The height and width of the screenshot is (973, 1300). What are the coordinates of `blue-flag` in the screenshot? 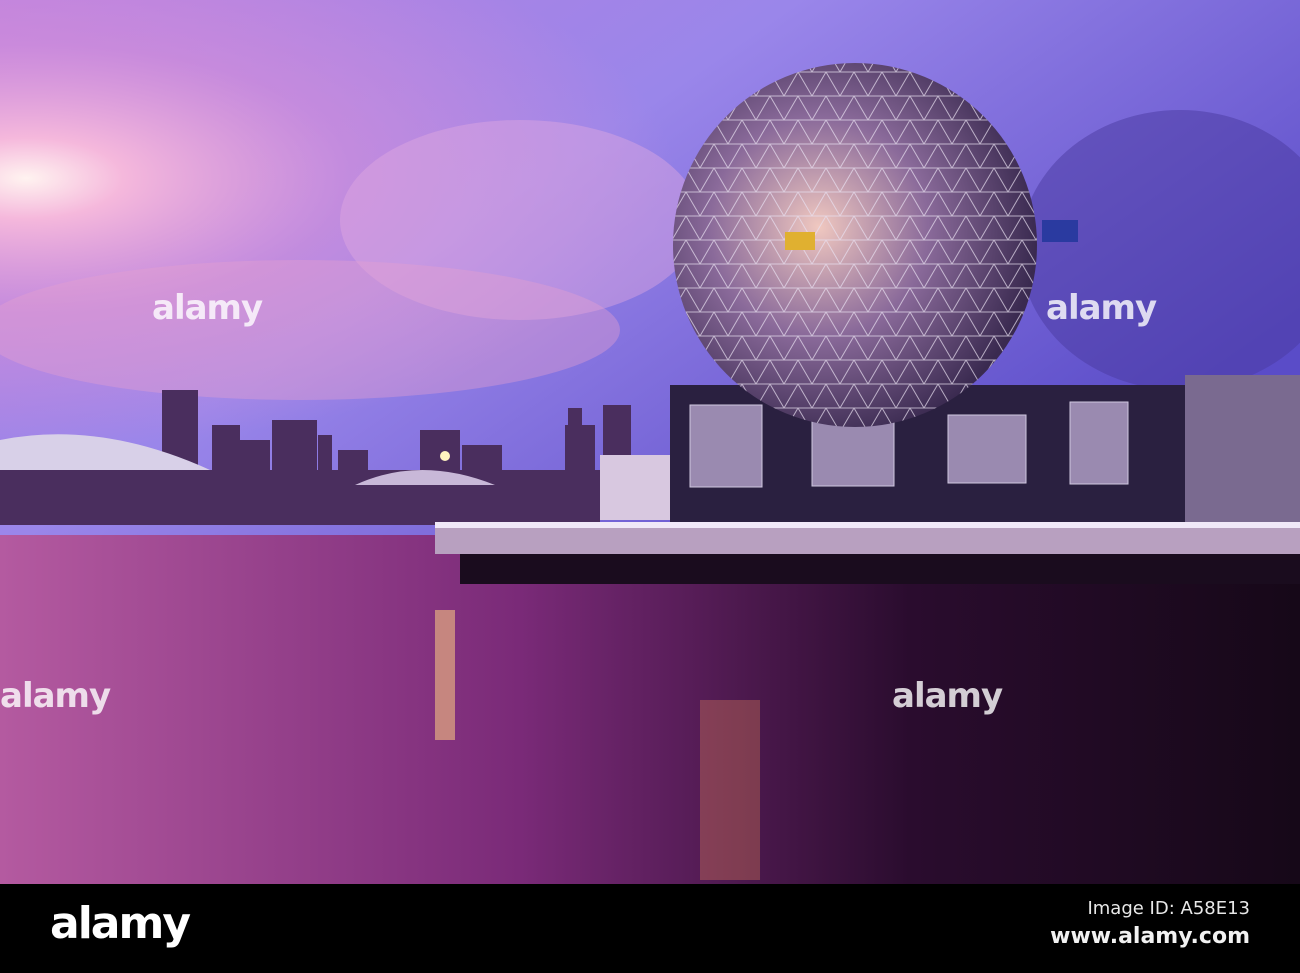 It's located at (1060, 231).